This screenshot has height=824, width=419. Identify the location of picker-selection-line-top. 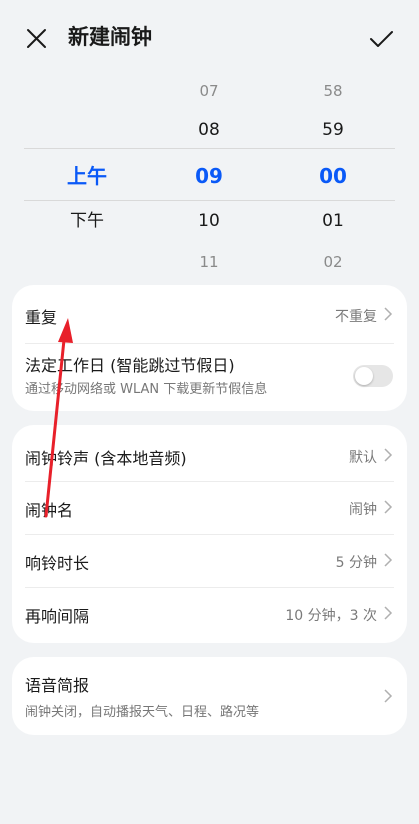
(209, 148).